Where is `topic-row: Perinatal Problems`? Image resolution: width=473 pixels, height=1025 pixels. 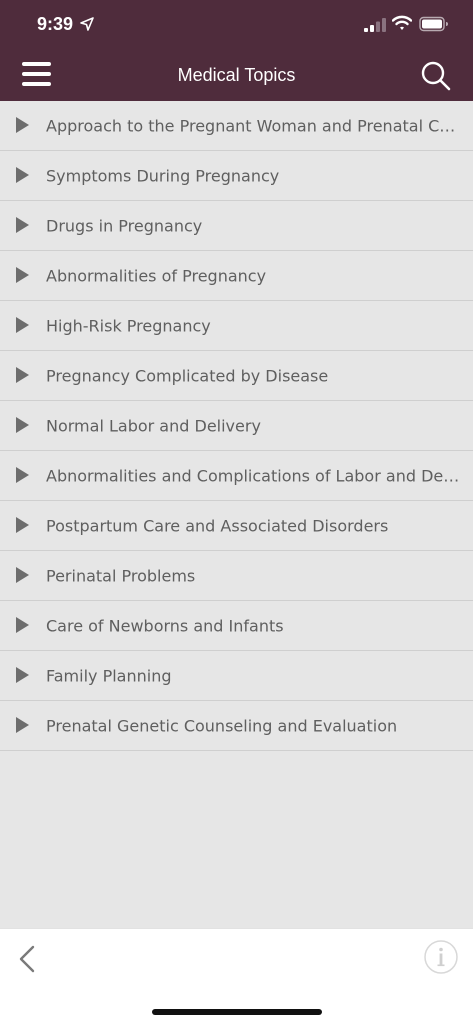
topic-row: Perinatal Problems is located at coordinates (236, 576).